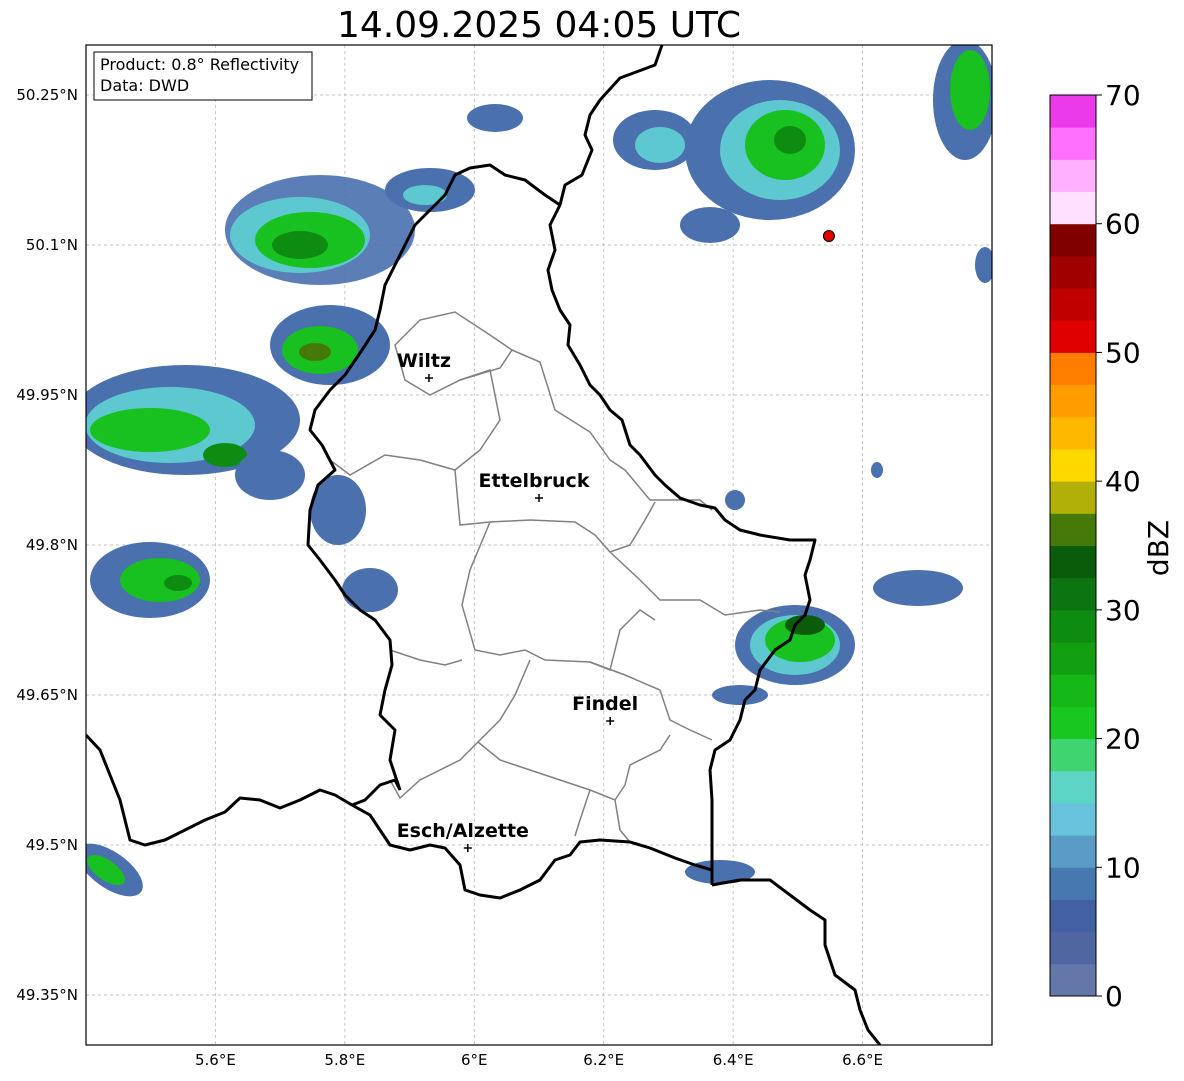  Describe the element at coordinates (47, 995) in the screenshot. I see `y-tick-label: 49.35°N` at that location.